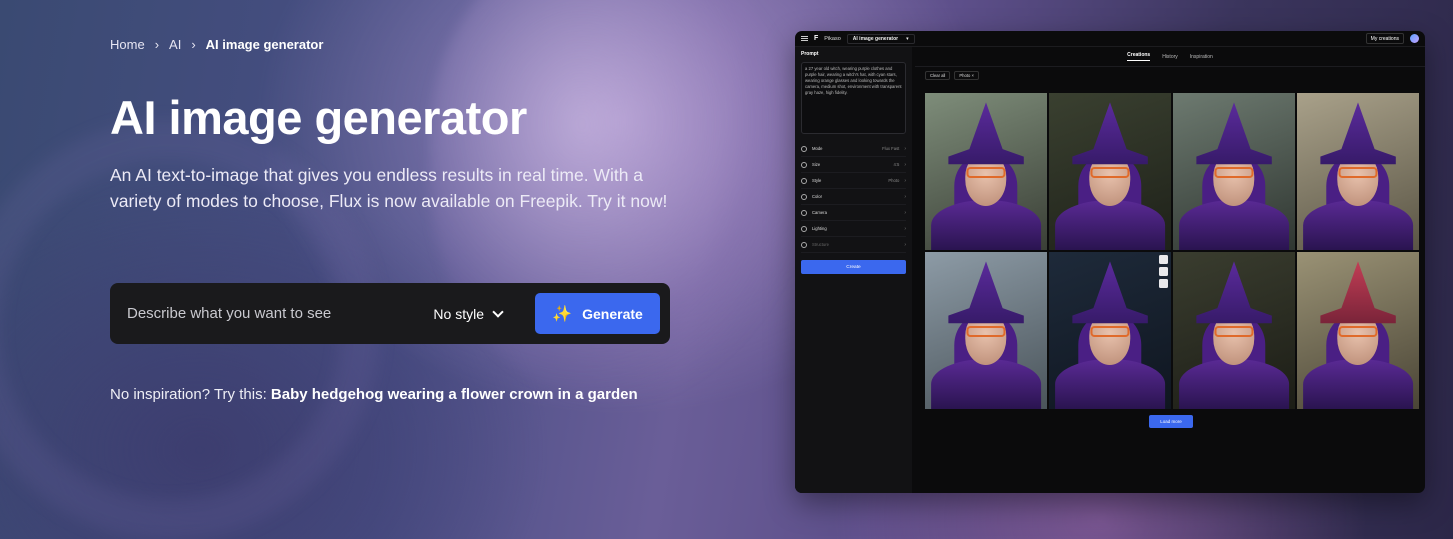 The image size is (1453, 539). Describe the element at coordinates (1171, 421) in the screenshot. I see `load-more-button: Load more` at that location.